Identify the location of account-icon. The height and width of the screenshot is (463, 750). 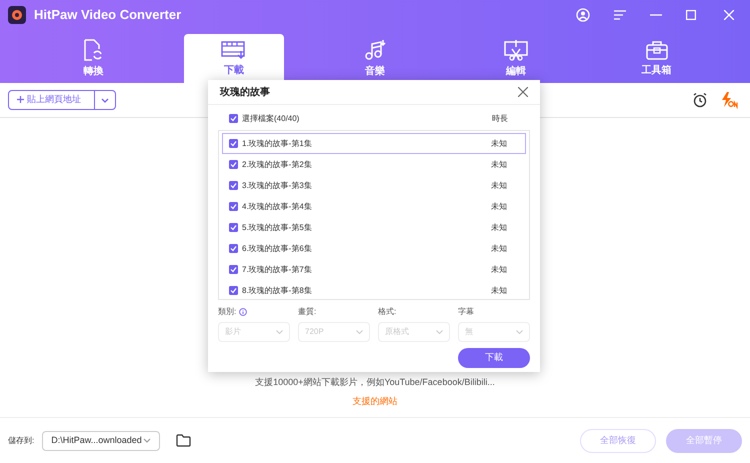
(583, 15).